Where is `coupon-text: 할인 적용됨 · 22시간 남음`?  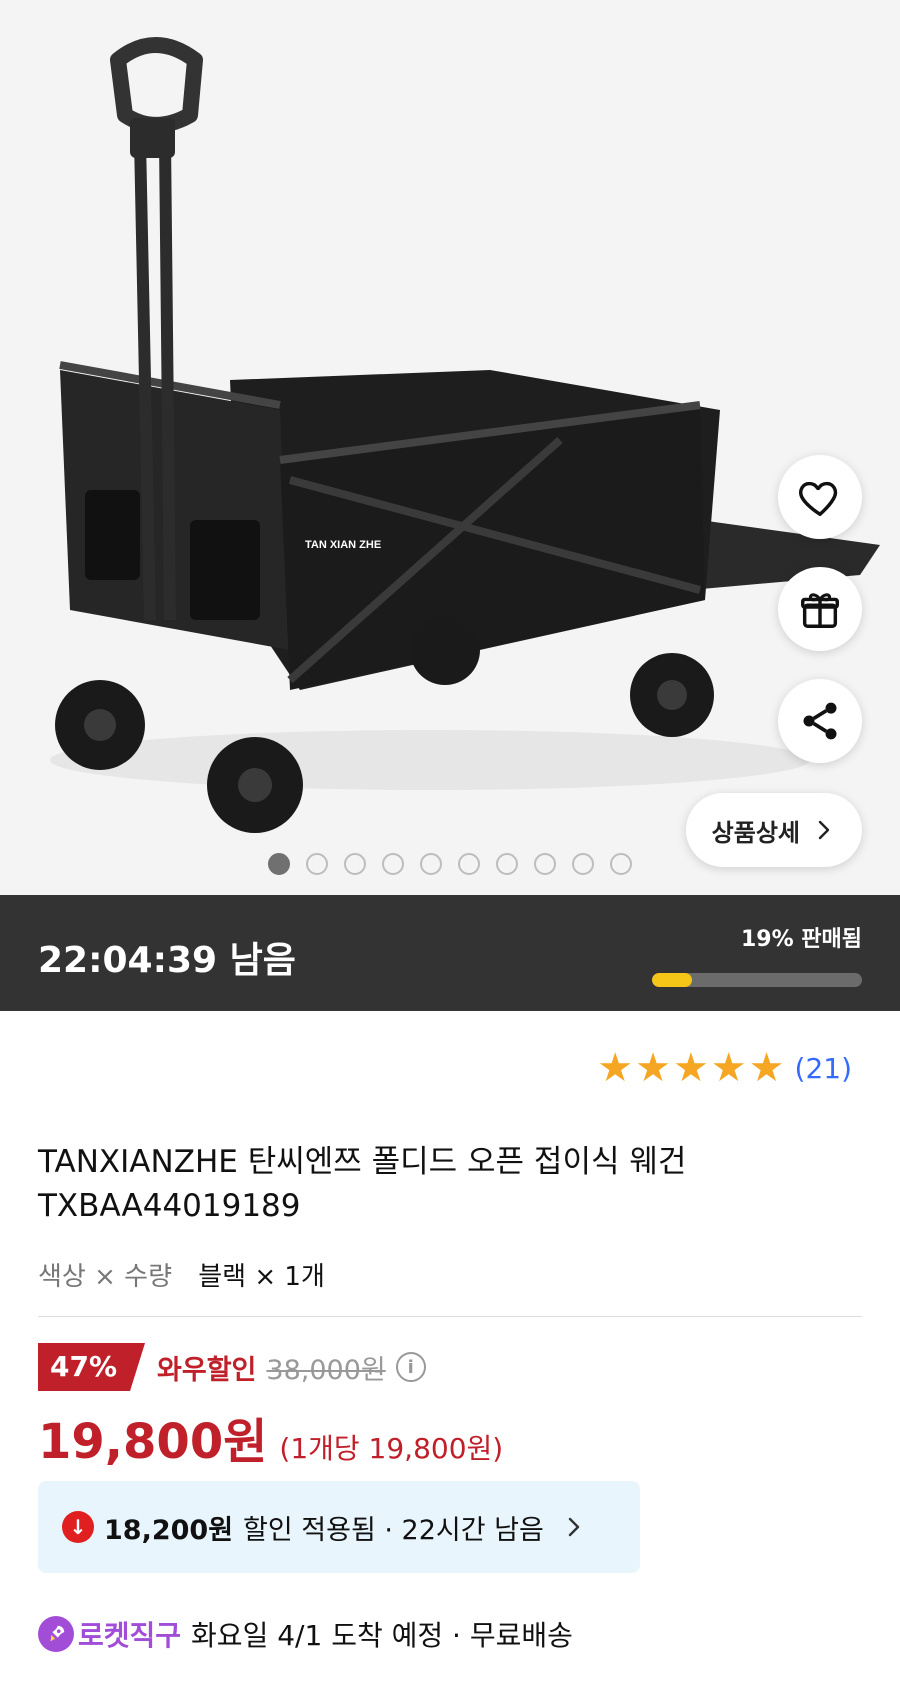 coupon-text: 할인 적용됨 · 22시간 남음 is located at coordinates (393, 1530).